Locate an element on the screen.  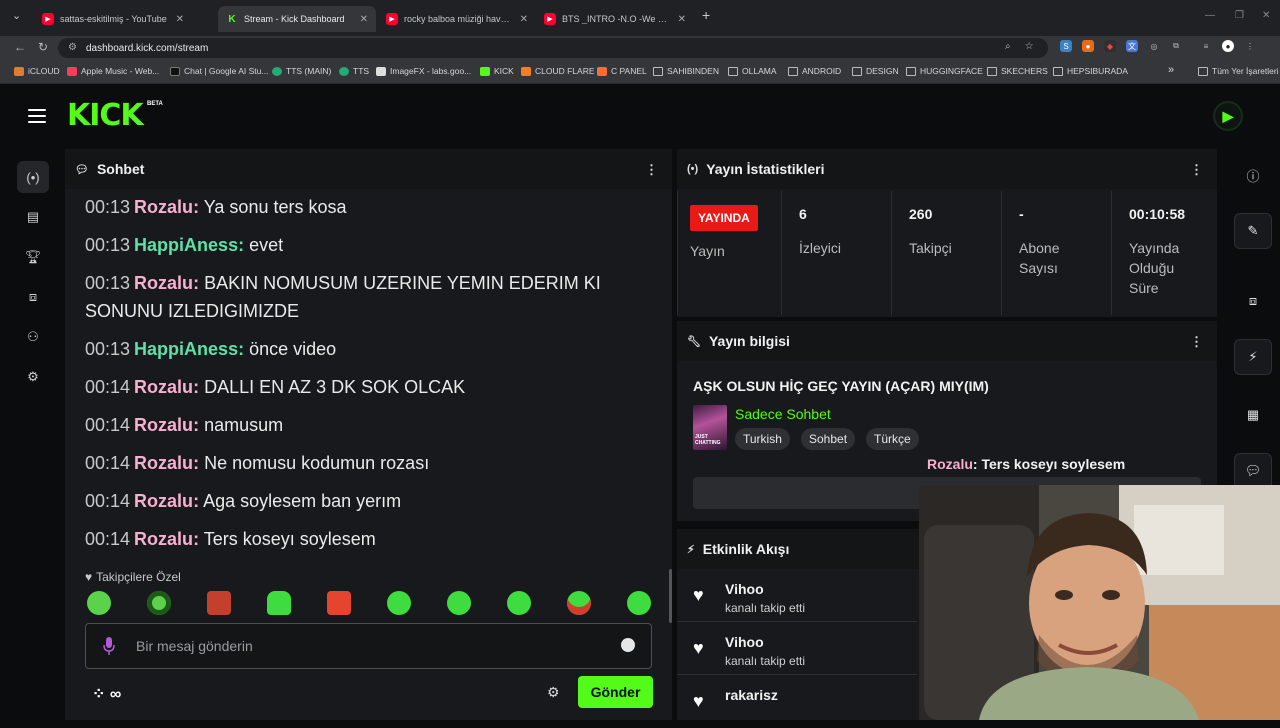
extension-icon: ◎ is located at coordinates (1154, 46).